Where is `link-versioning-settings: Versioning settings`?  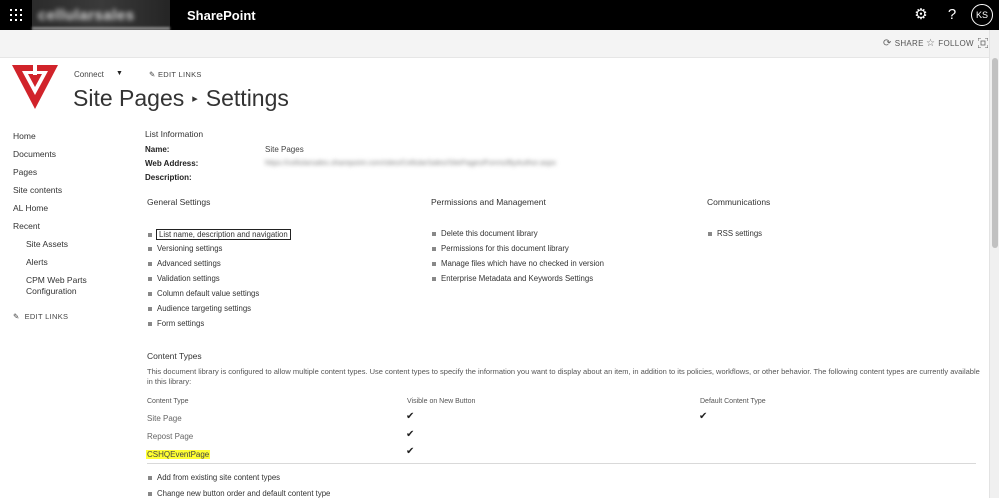 link-versioning-settings: Versioning settings is located at coordinates (185, 248).